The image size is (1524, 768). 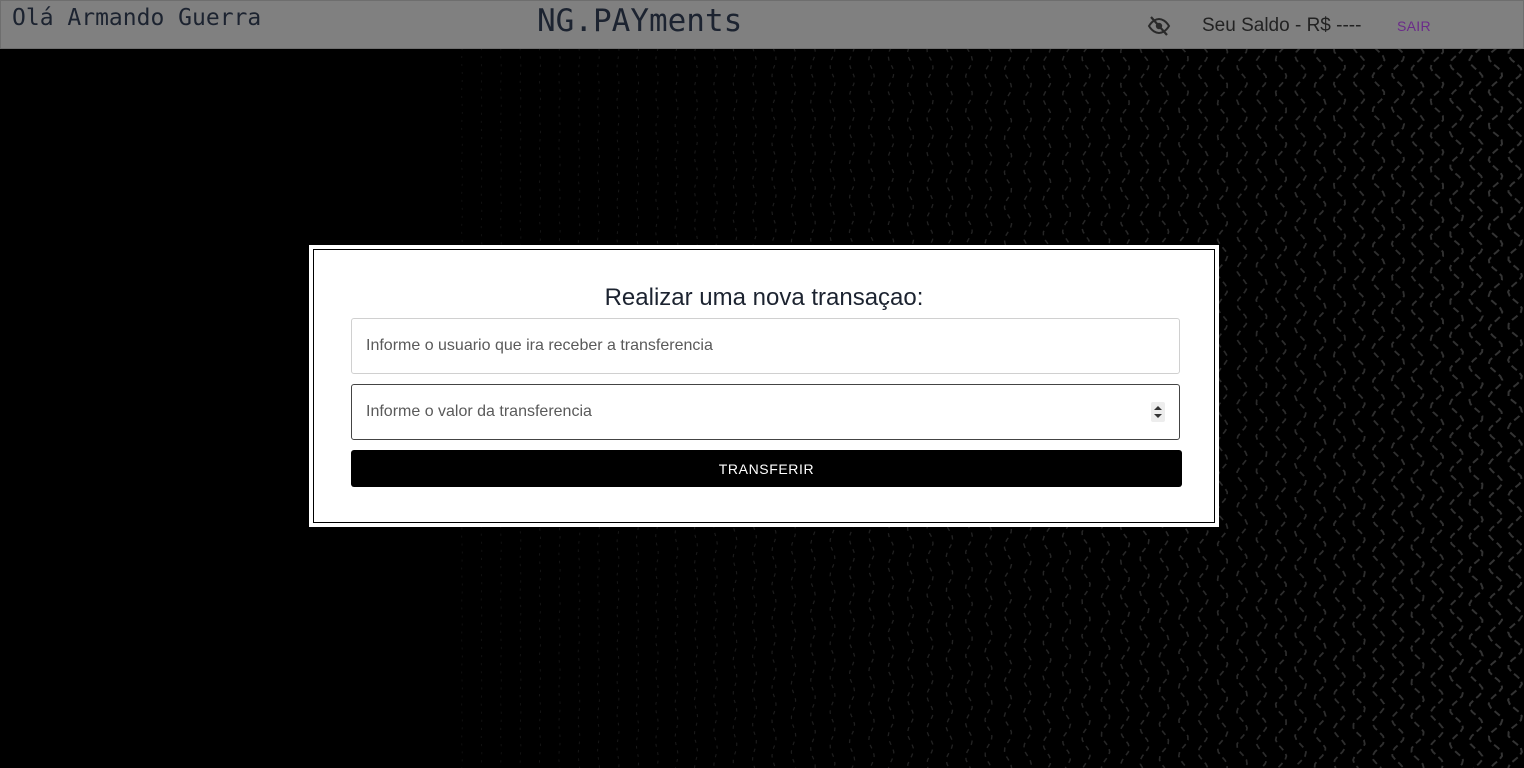 What do you see at coordinates (1282, 25) in the screenshot?
I see `balance-display: Seu Saldo - R$ ----` at bounding box center [1282, 25].